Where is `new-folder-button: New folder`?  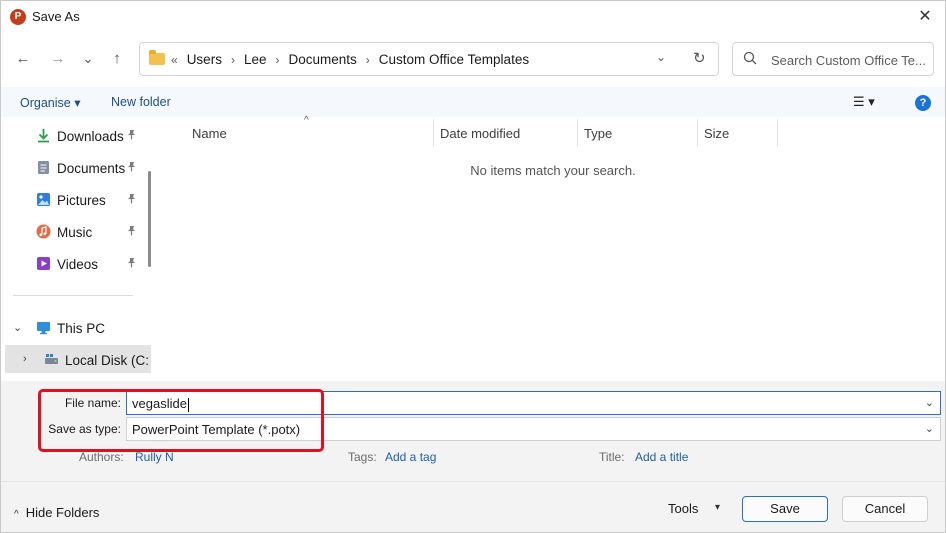 new-folder-button: New folder is located at coordinates (141, 102).